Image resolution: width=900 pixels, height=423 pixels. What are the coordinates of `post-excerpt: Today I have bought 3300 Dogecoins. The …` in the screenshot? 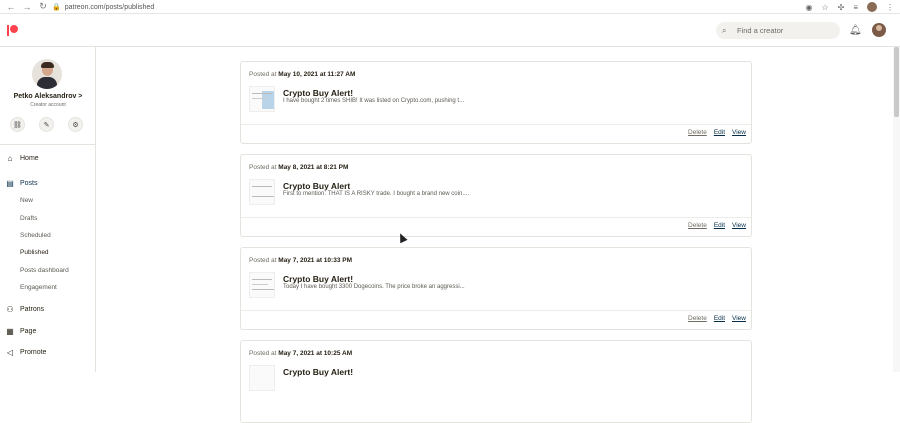 It's located at (374, 287).